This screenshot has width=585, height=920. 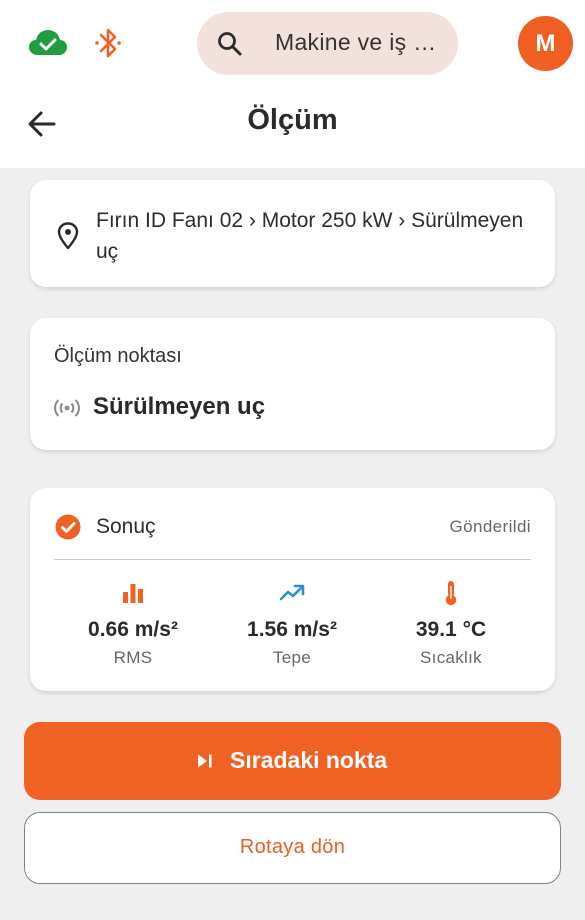 What do you see at coordinates (292, 120) in the screenshot?
I see `page-title: Ölçüm` at bounding box center [292, 120].